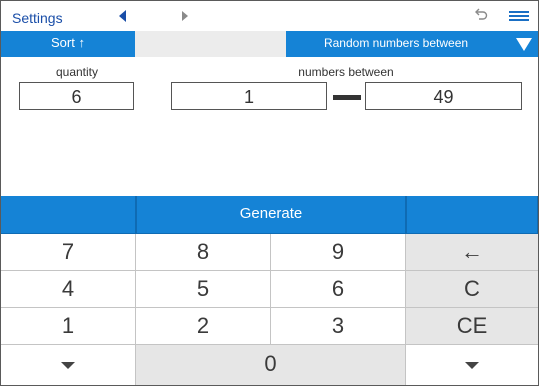 This screenshot has height=386, width=539. Describe the element at coordinates (68, 215) in the screenshot. I see `keypad-blank-left` at that location.